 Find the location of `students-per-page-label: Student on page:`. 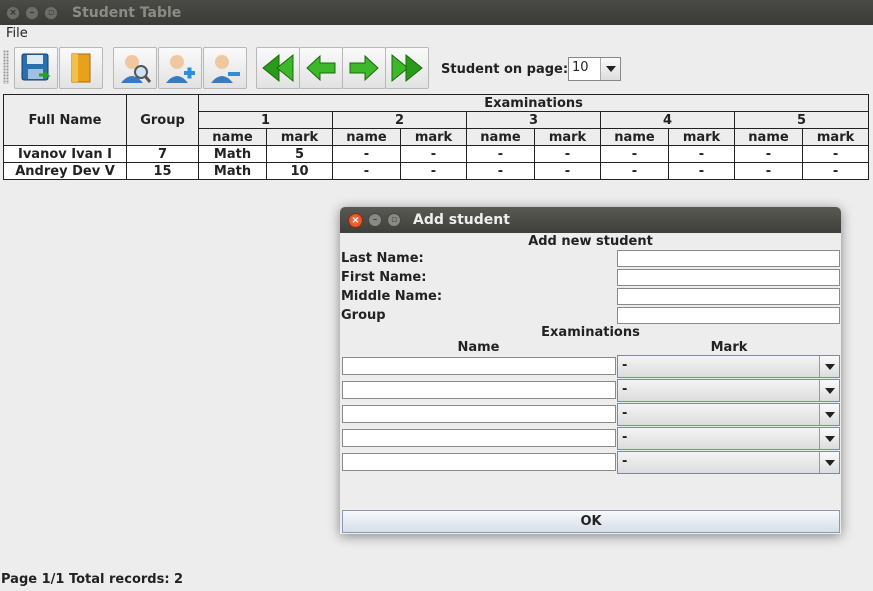

students-per-page-label: Student on page: is located at coordinates (505, 69).